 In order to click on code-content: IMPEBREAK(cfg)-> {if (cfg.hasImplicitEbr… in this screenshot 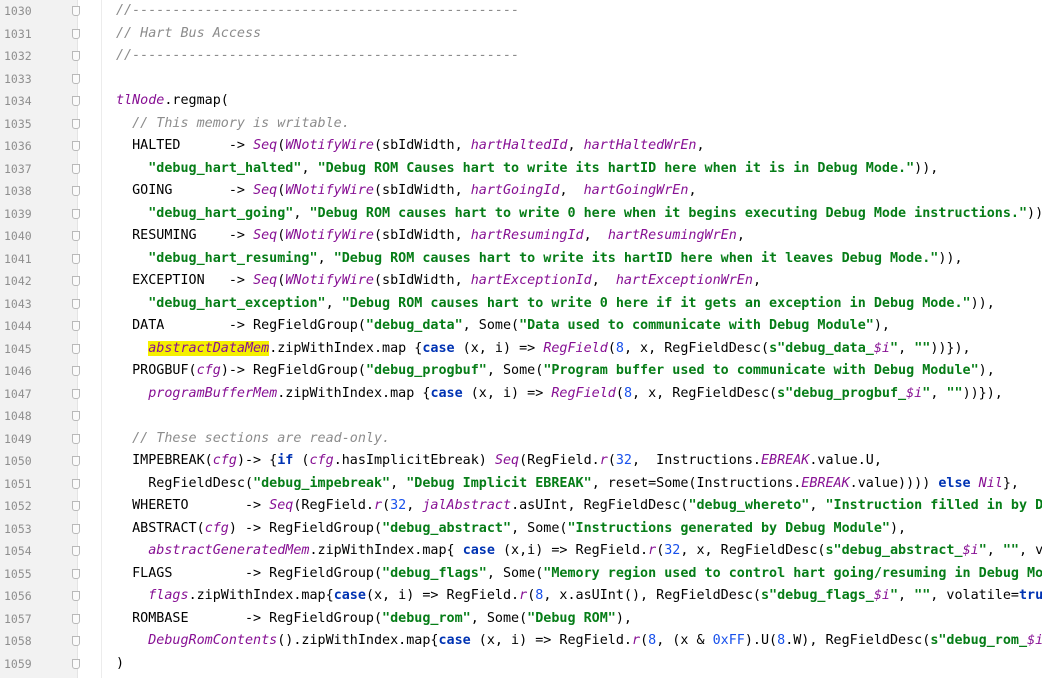, I will do `click(499, 461)`.